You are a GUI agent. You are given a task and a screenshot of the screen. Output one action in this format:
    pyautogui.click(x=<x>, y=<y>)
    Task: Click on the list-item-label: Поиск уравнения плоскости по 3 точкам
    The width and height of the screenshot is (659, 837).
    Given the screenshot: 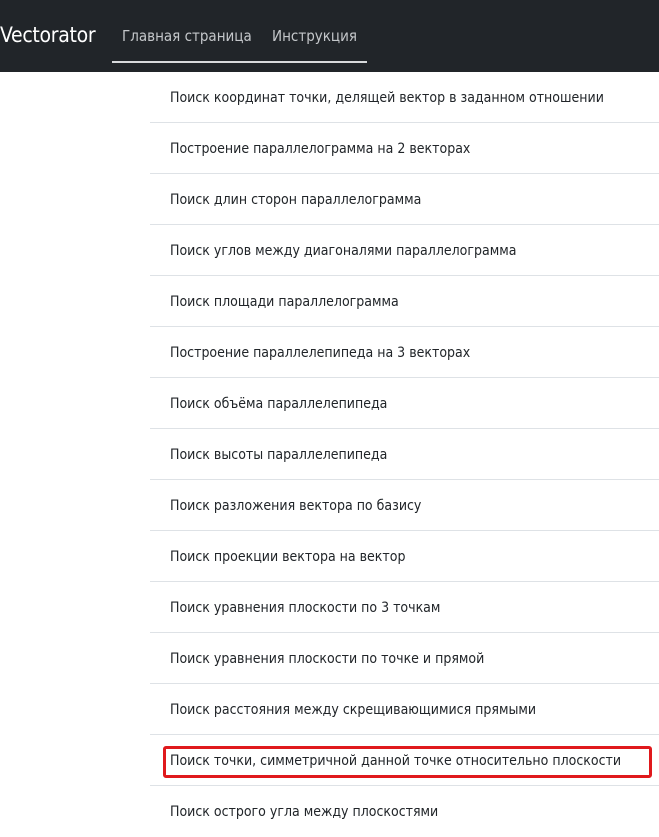 What is the action you would take?
    pyautogui.click(x=305, y=608)
    